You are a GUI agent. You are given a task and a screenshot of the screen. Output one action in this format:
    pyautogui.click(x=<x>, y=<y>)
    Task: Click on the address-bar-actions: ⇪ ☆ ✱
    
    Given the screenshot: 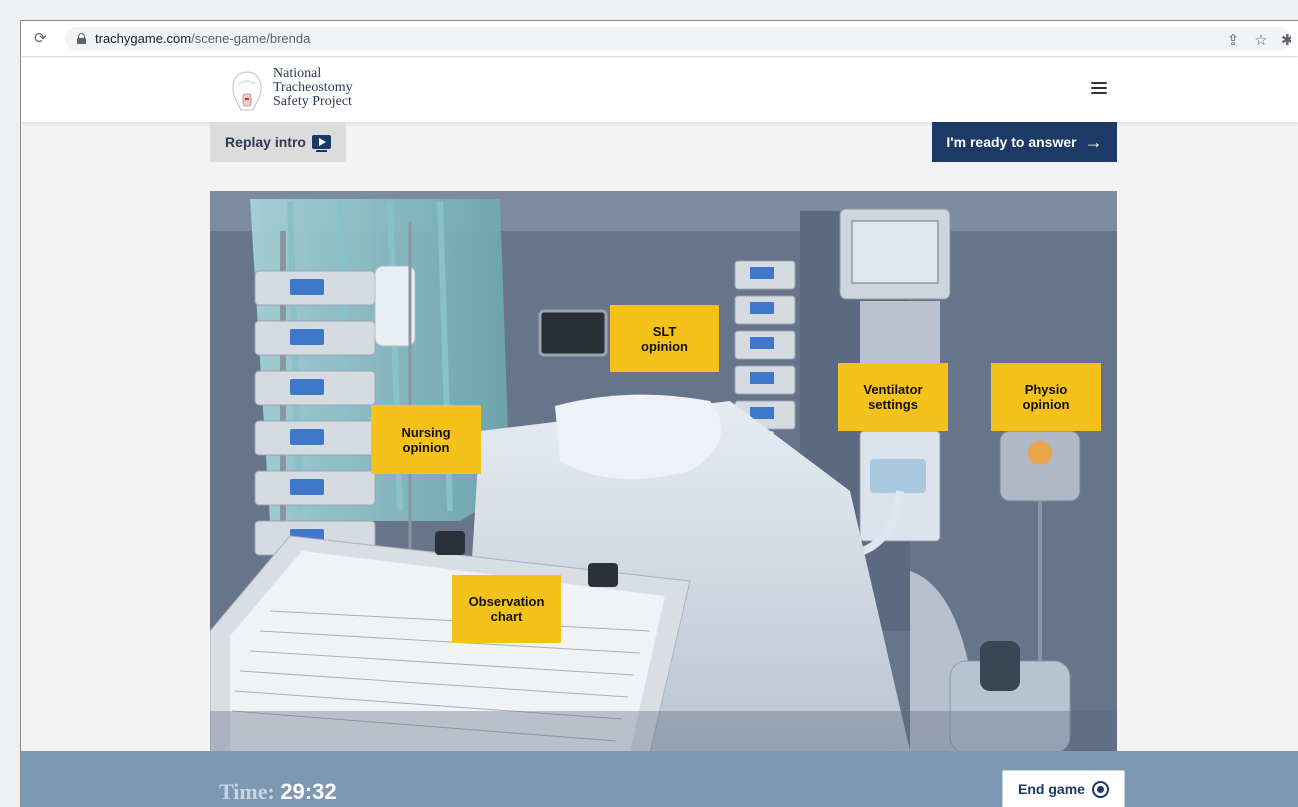 What is the action you would take?
    pyautogui.click(x=1258, y=40)
    